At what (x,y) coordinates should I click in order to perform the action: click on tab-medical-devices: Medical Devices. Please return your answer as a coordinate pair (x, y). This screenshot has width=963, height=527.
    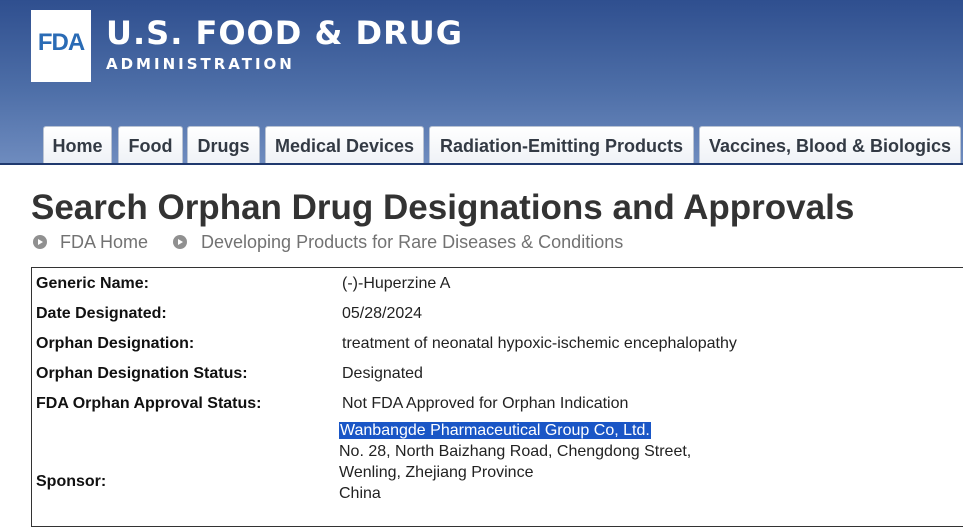
    Looking at the image, I should click on (344, 145).